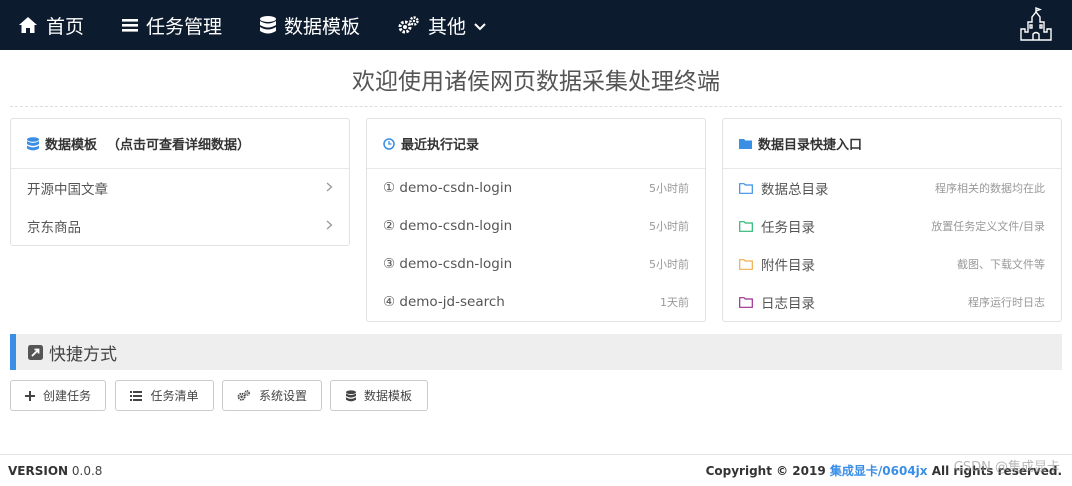 The height and width of the screenshot is (486, 1072). I want to click on system-settings-label: 系统设置, so click(282, 396).